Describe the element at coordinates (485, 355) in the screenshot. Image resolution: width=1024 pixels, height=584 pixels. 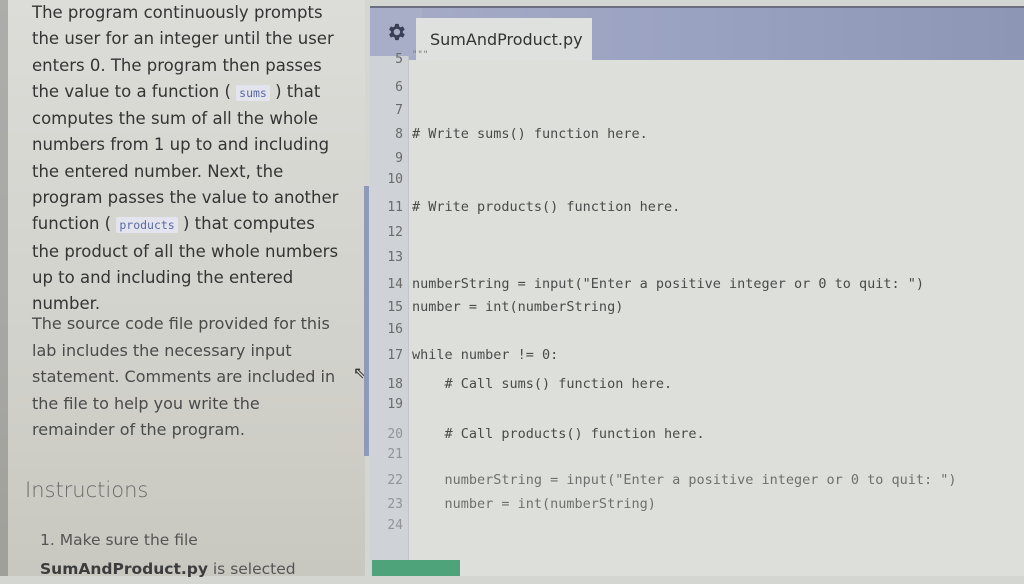
I see `code-line: while number != 0:` at that location.